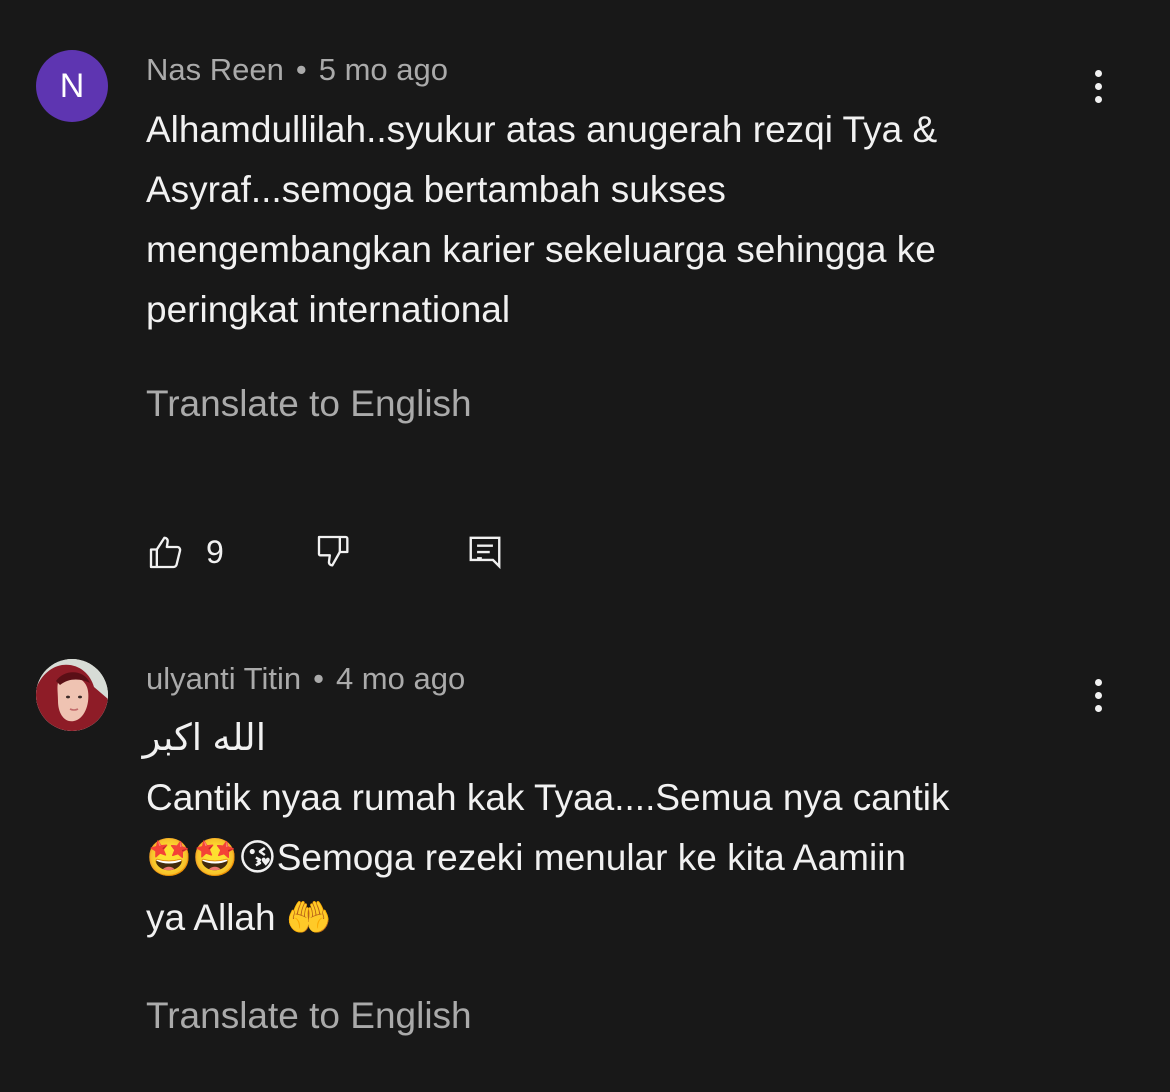 The width and height of the screenshot is (1170, 1092). I want to click on avatar: N, so click(72, 86).